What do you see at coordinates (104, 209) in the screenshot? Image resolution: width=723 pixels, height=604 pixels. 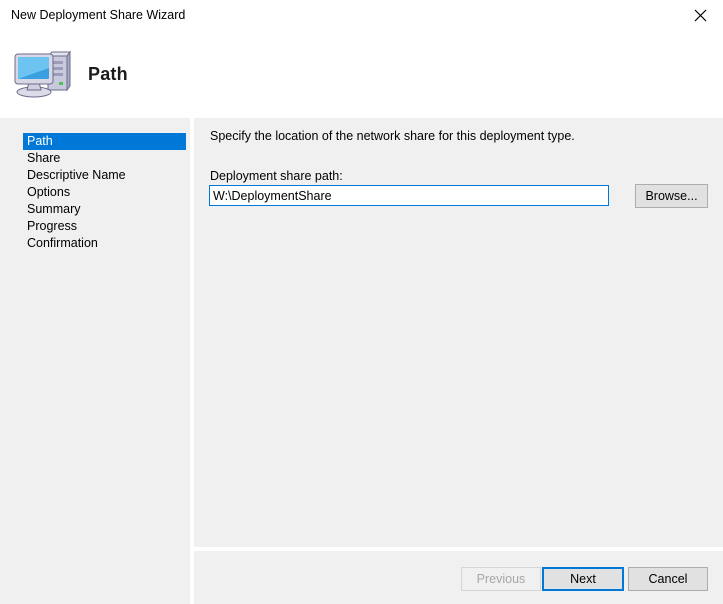 I see `sidebar-item-summary: Summary` at bounding box center [104, 209].